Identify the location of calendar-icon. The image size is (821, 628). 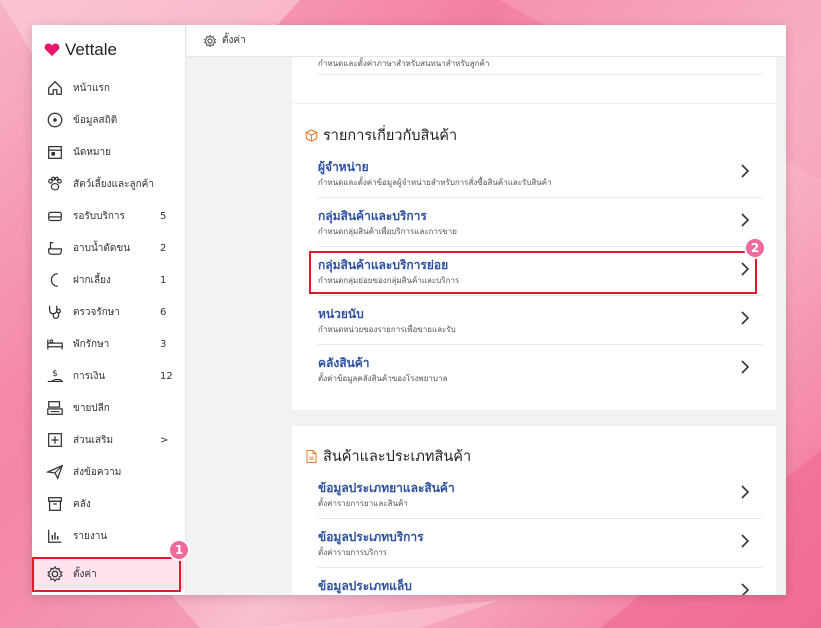
(55, 152).